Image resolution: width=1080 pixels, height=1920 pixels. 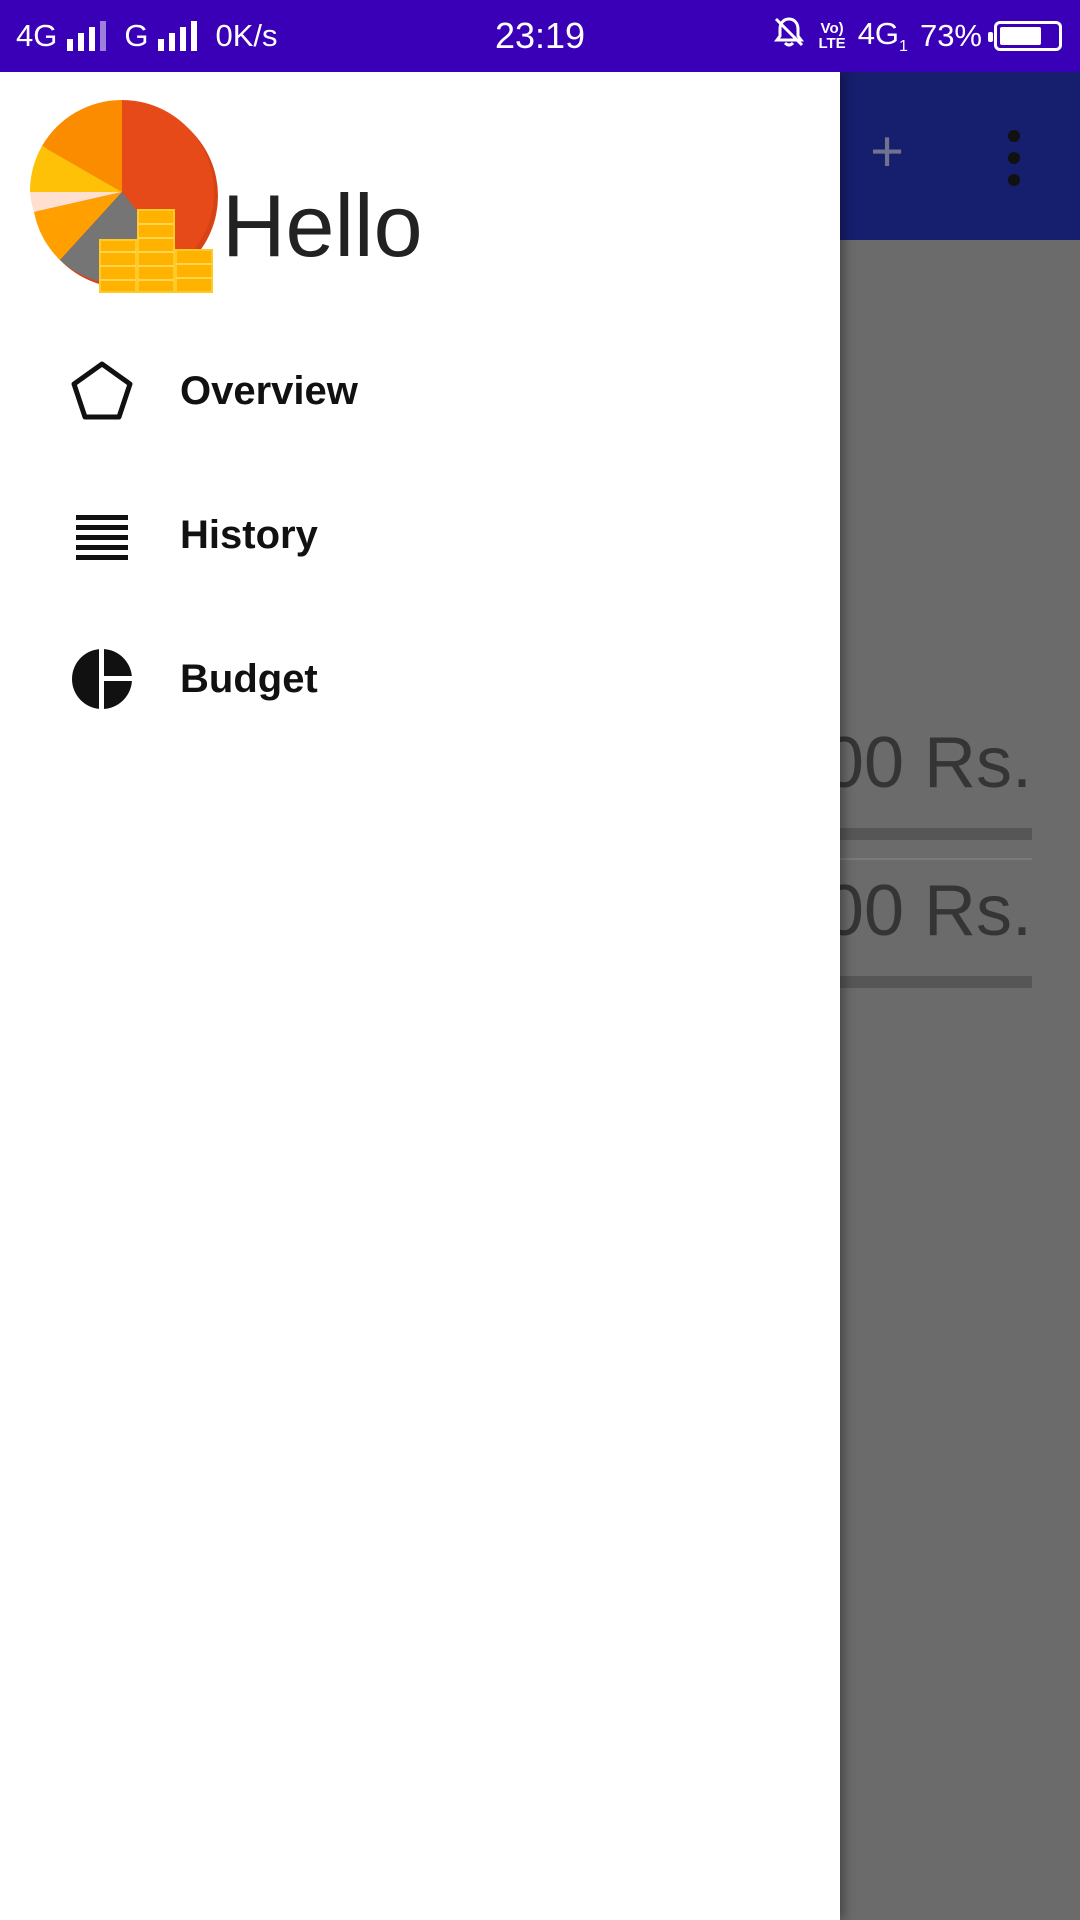 What do you see at coordinates (917, 36) in the screenshot?
I see `status-right: Vo) LTE 4G1 73%` at bounding box center [917, 36].